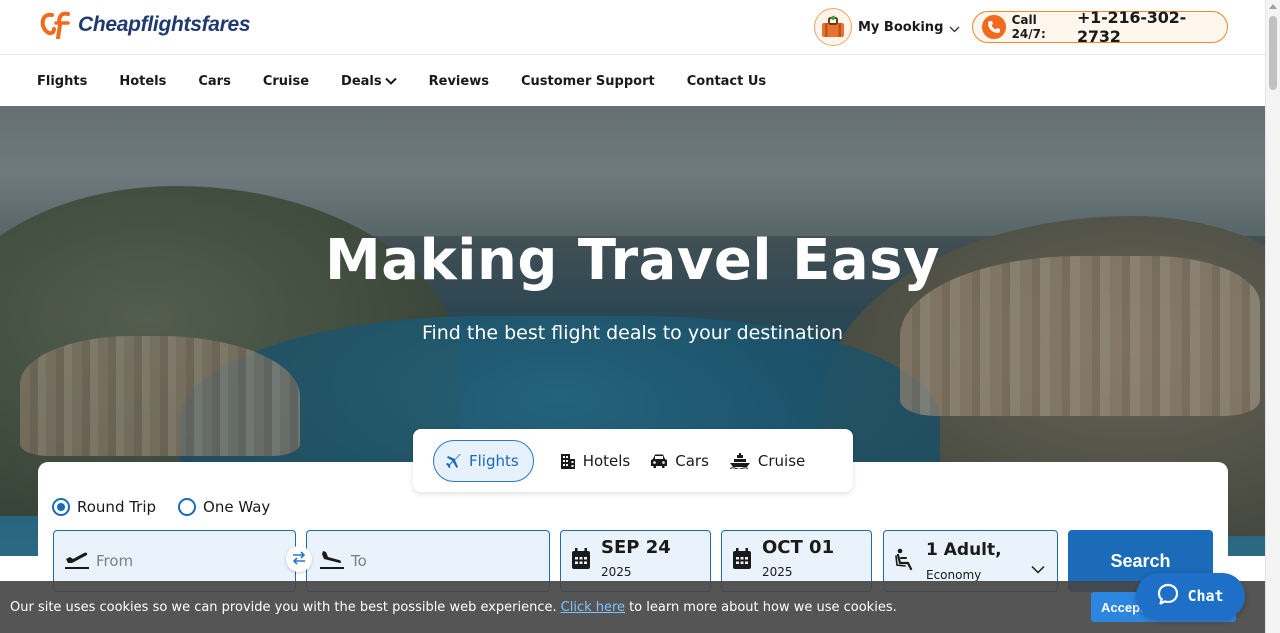 Image resolution: width=1280 pixels, height=633 pixels. Describe the element at coordinates (161, 507) in the screenshot. I see `trip-type-group: Round Trip One Way` at that location.